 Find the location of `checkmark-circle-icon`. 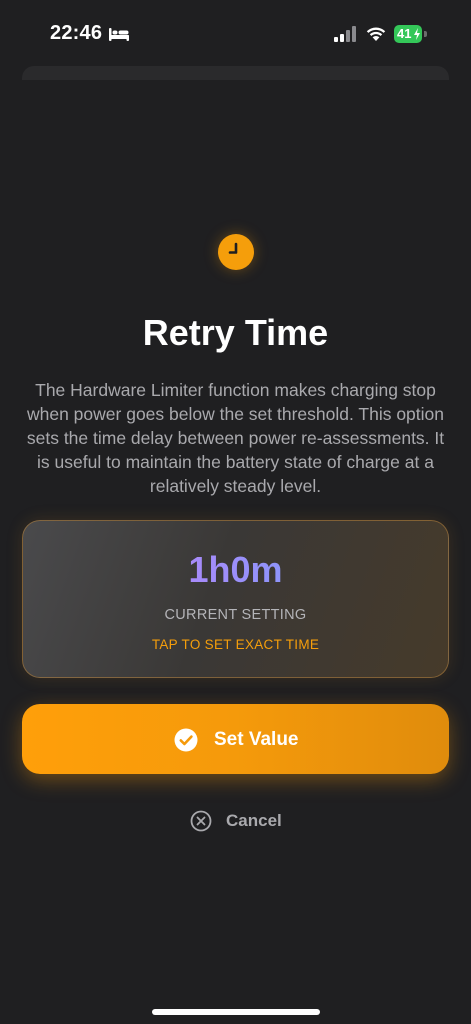

checkmark-circle-icon is located at coordinates (186, 740).